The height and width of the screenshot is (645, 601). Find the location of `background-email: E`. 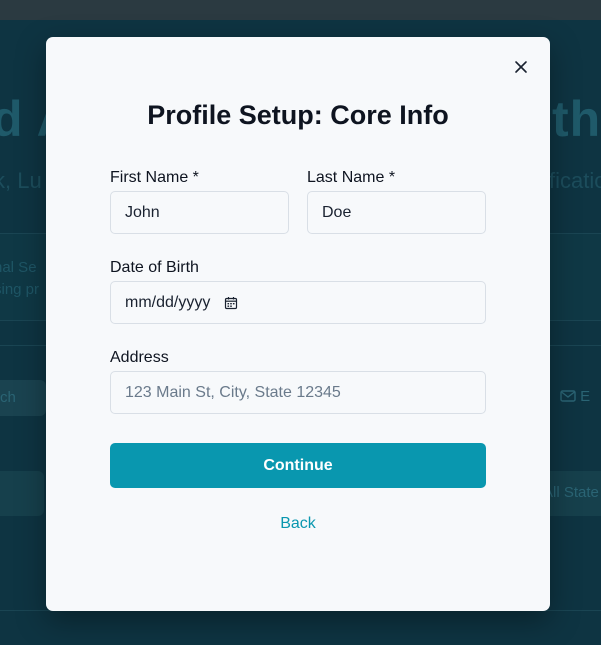

background-email: E is located at coordinates (575, 396).